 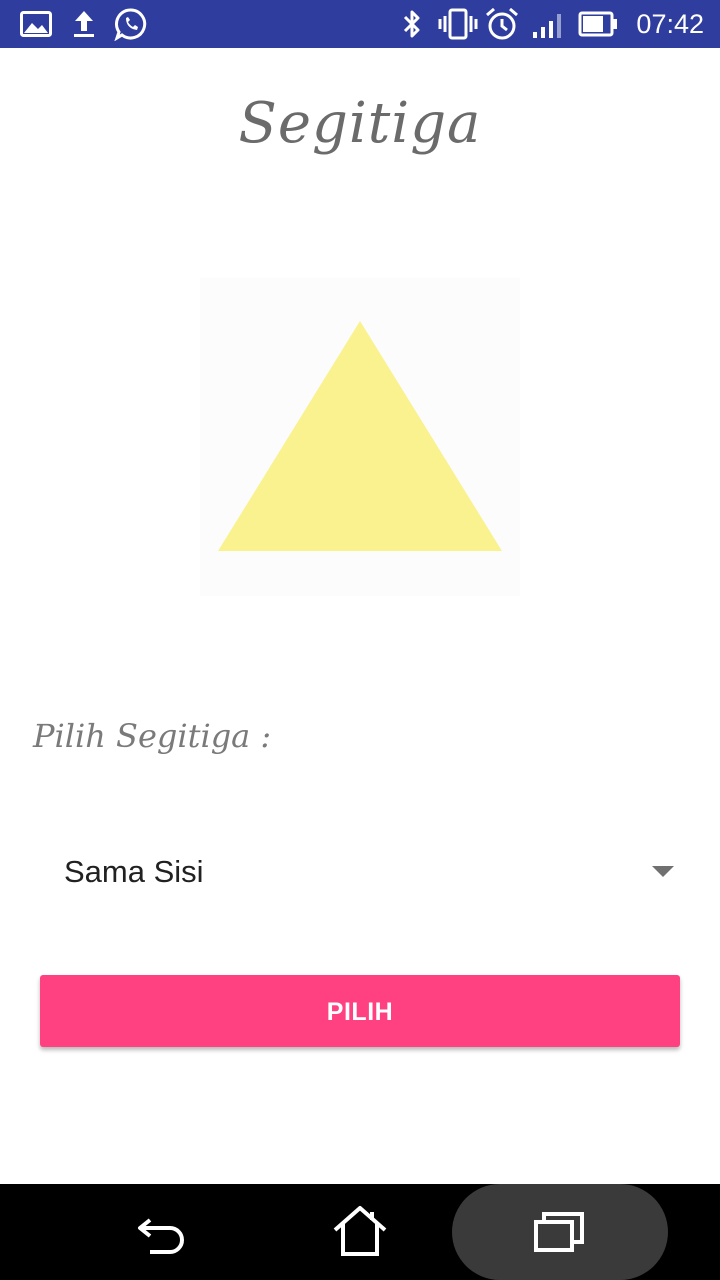 I want to click on select-label: Pilih Segitiga :, so click(x=152, y=736).